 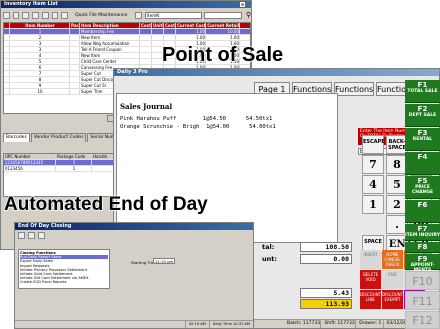 What do you see at coordinates (422, 320) in the screenshot?
I see `f12-key: F12` at bounding box center [422, 320].